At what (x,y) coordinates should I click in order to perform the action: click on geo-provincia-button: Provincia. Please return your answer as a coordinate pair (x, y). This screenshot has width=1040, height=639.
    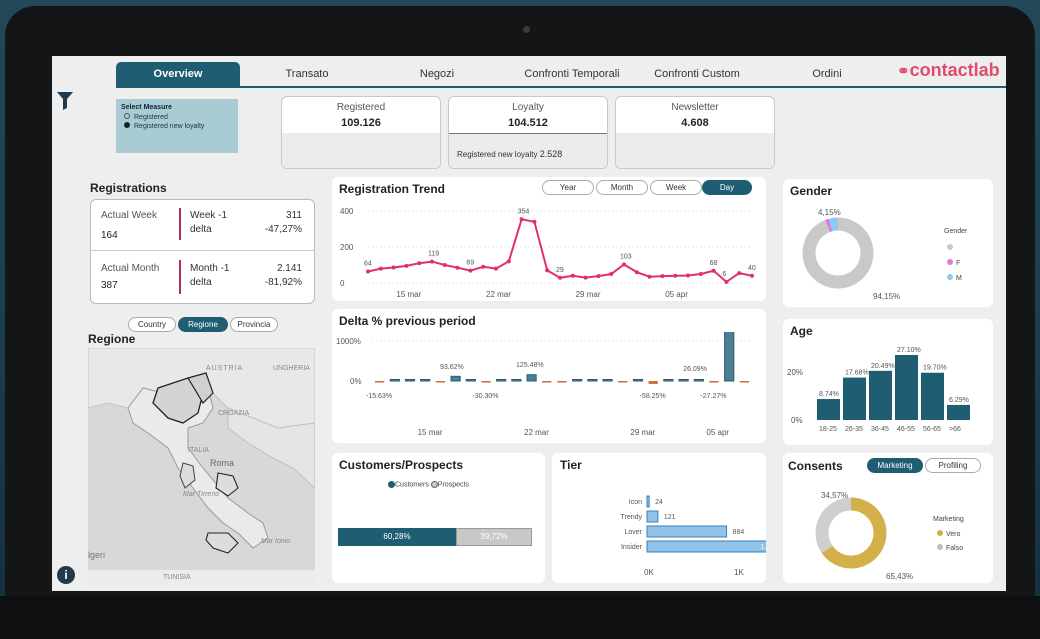
    Looking at the image, I should click on (254, 324).